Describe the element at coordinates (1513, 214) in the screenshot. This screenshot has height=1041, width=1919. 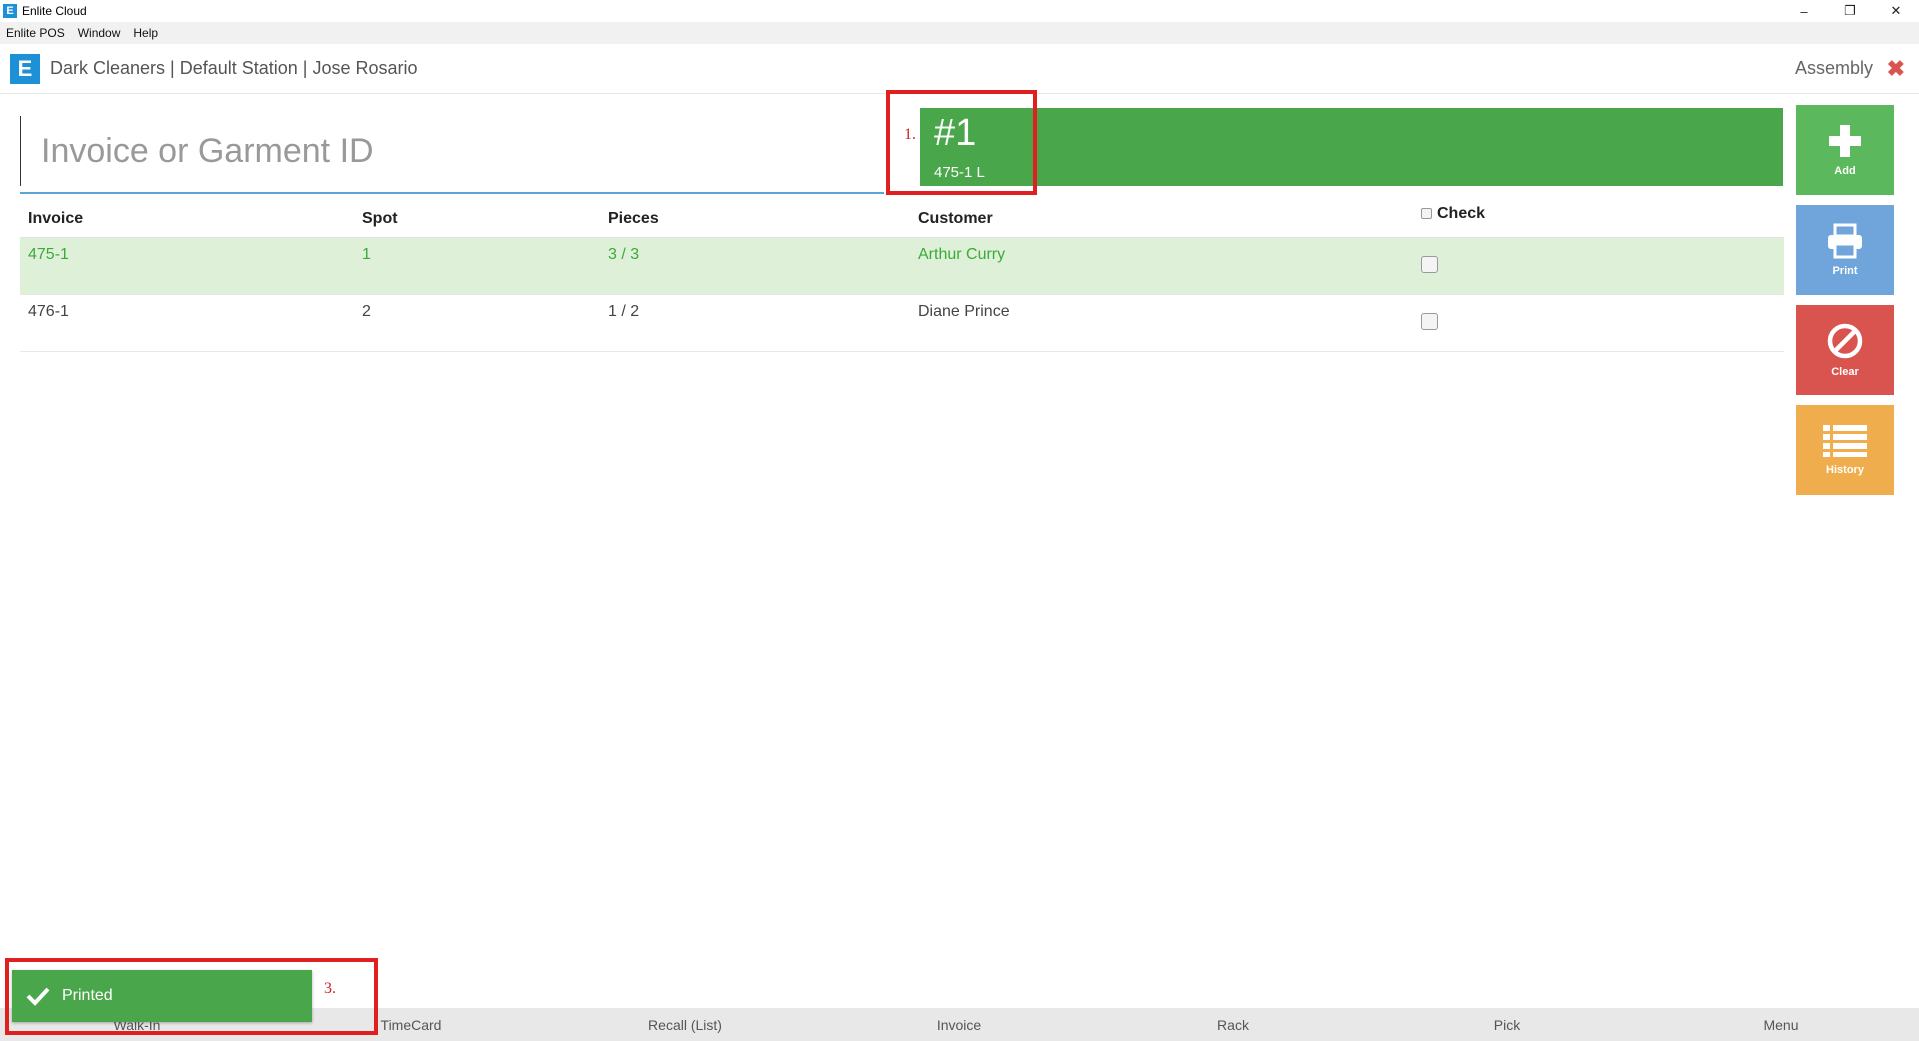
I see `column-check: Check` at that location.